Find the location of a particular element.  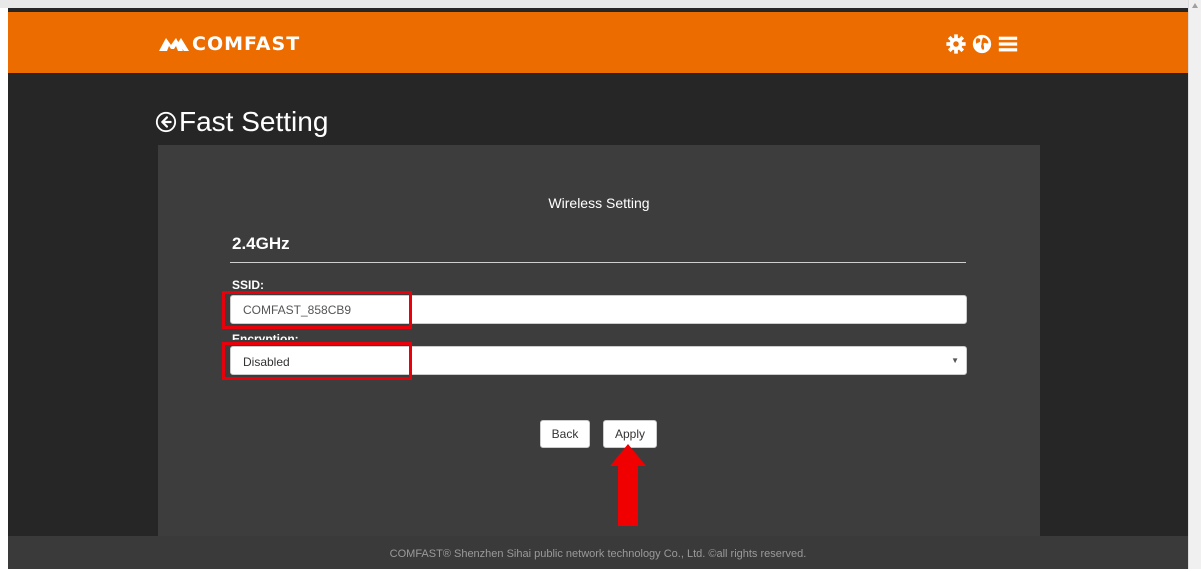

menu-hamburger-icon is located at coordinates (1008, 44).